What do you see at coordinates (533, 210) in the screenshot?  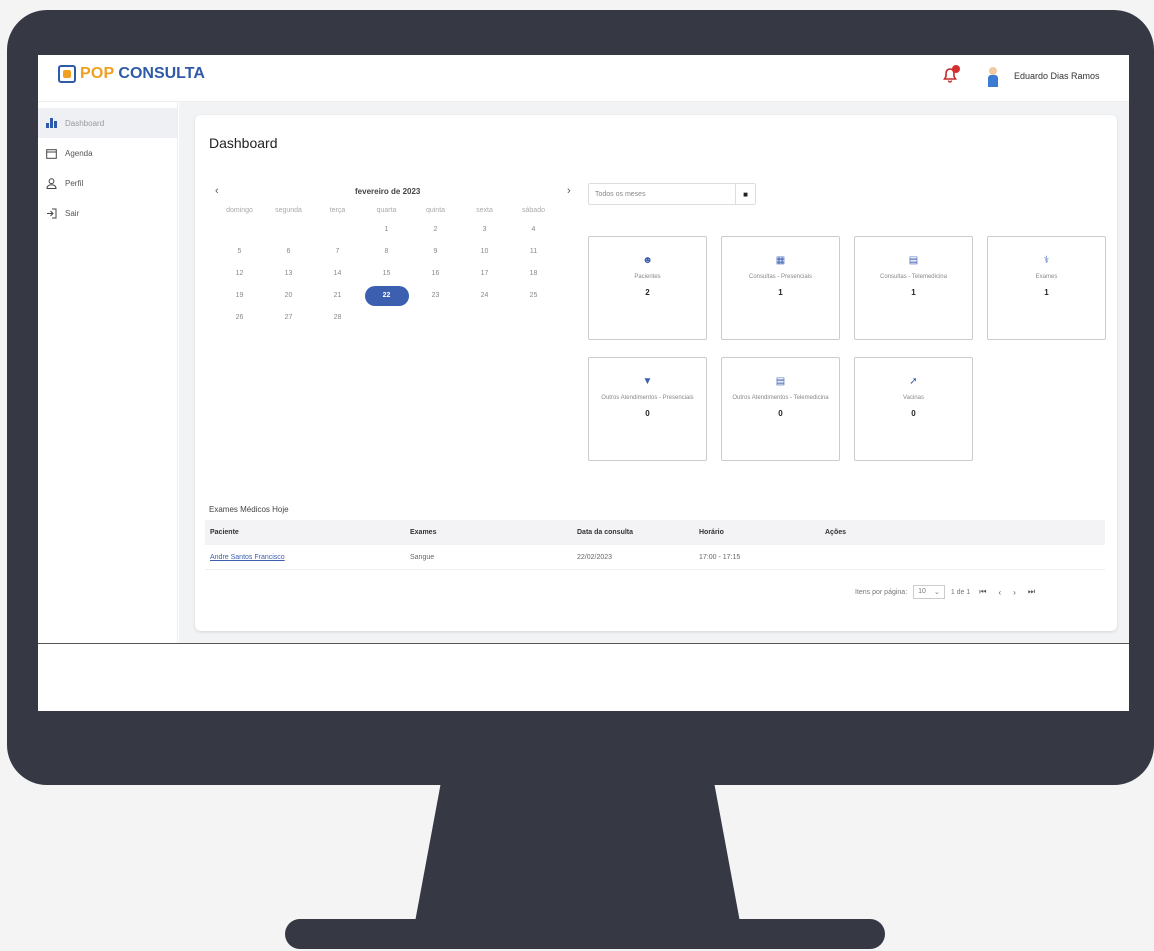 I see `weekday-label: sábado` at bounding box center [533, 210].